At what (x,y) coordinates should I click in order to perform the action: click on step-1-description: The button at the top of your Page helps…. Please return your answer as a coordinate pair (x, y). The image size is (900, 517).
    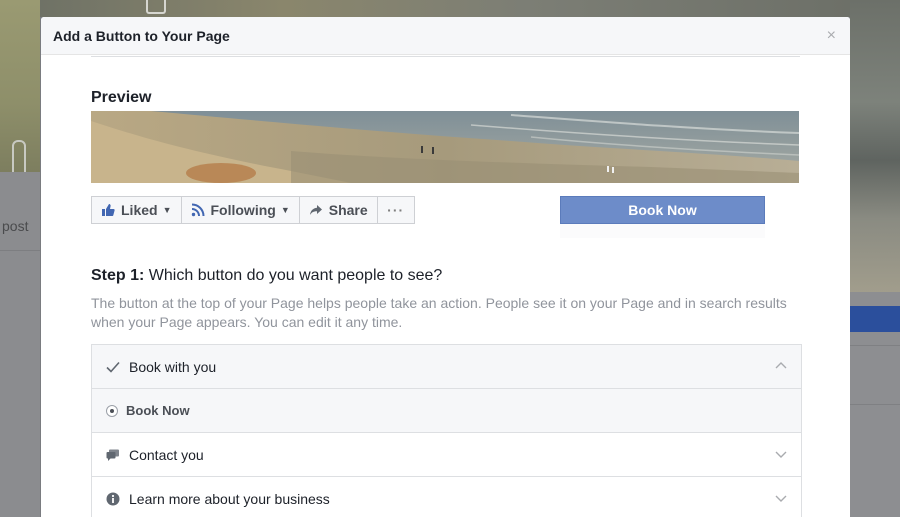
    Looking at the image, I should click on (439, 312).